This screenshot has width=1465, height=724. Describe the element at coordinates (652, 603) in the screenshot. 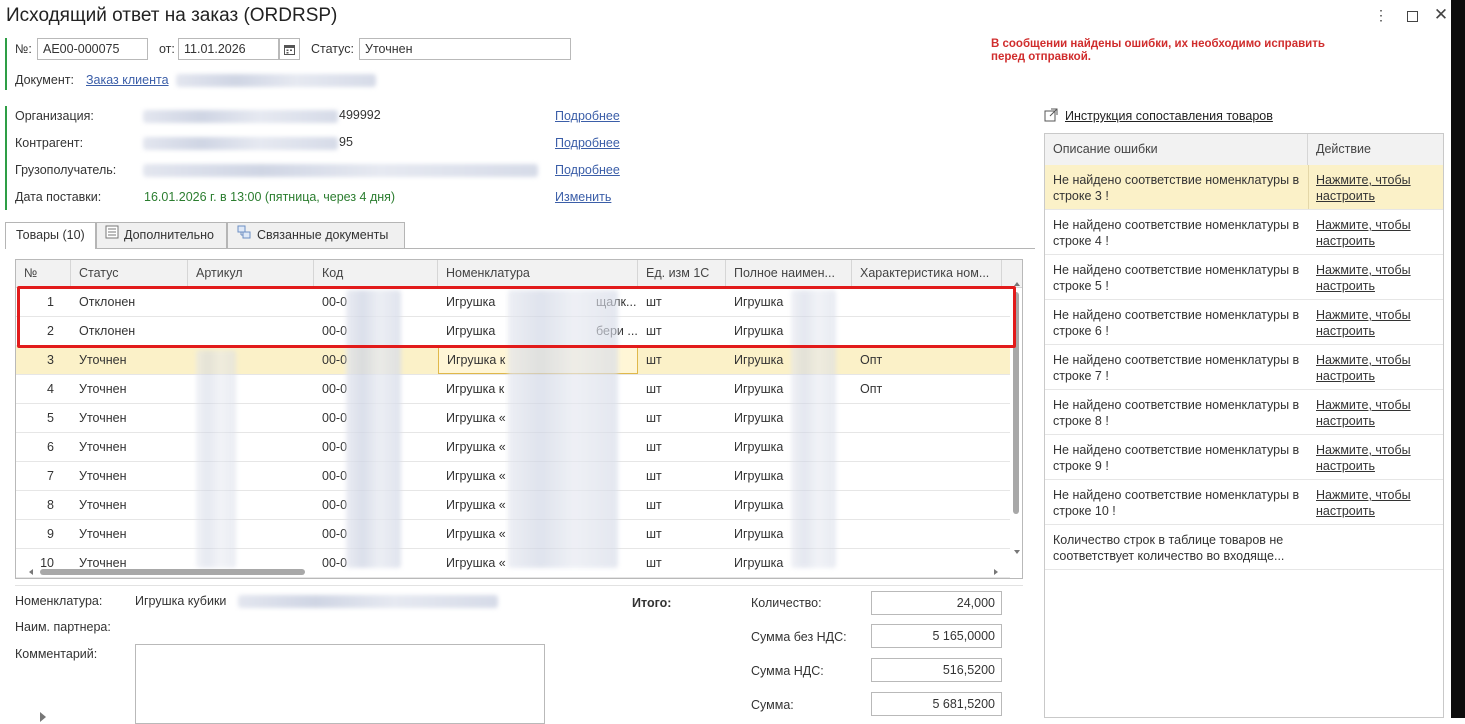

I see `totals-label: Итого:` at that location.